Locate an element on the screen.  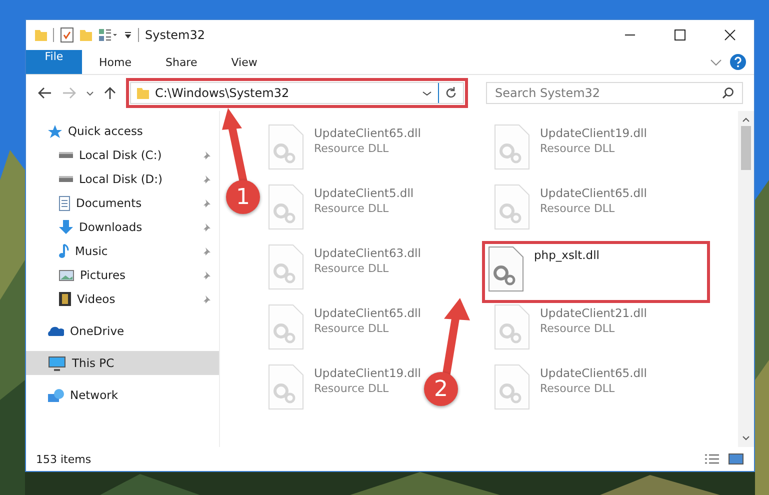
file-item: UpdateClient21.dll Resource DLL is located at coordinates (570, 331).